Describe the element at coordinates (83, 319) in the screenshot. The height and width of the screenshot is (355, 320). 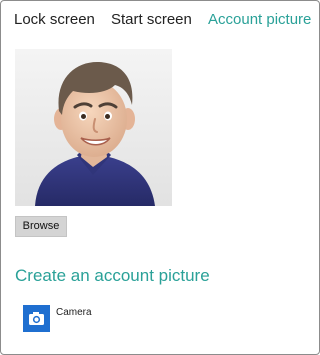
I see `camera-app-item: Camera` at that location.